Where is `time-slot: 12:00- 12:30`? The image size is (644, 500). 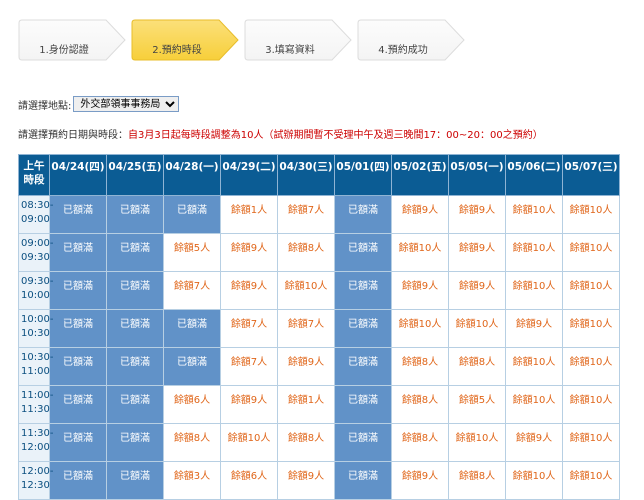
time-slot: 12:00- 12:30 is located at coordinates (35, 480).